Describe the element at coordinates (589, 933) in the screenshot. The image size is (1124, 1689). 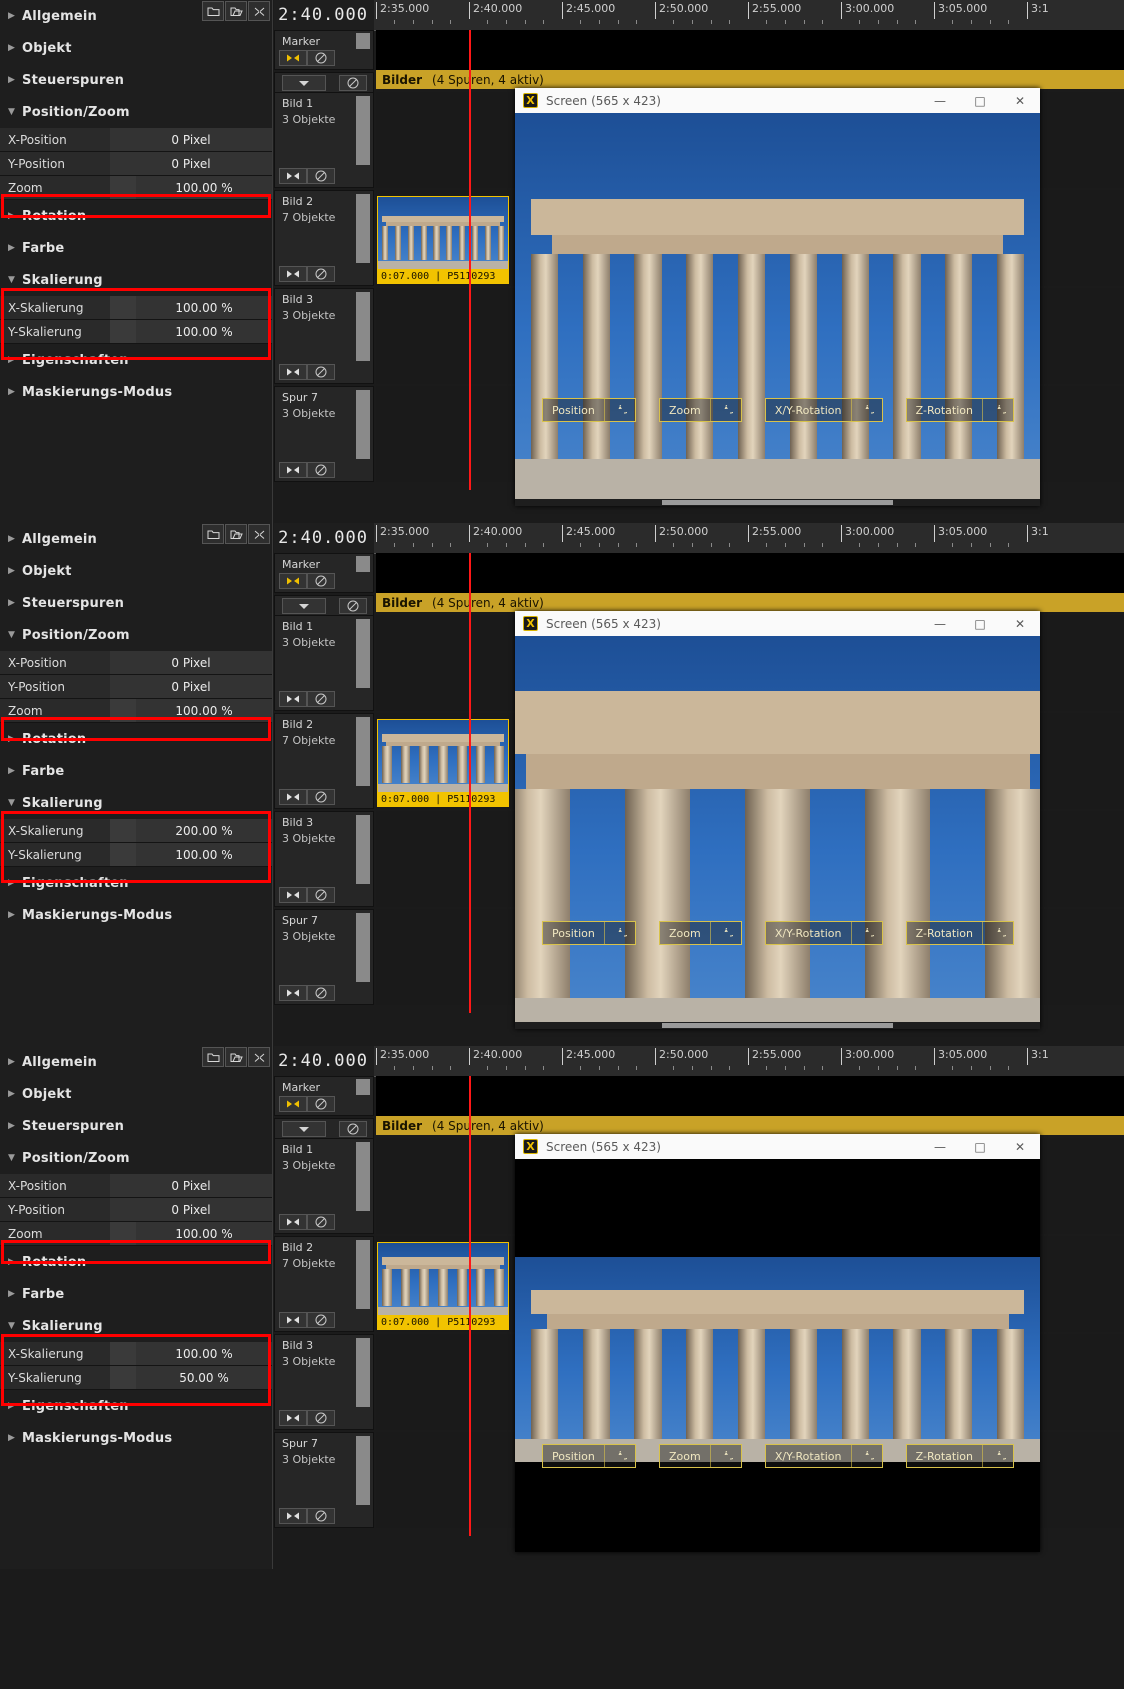
I see `overlay-position-button: Position` at that location.